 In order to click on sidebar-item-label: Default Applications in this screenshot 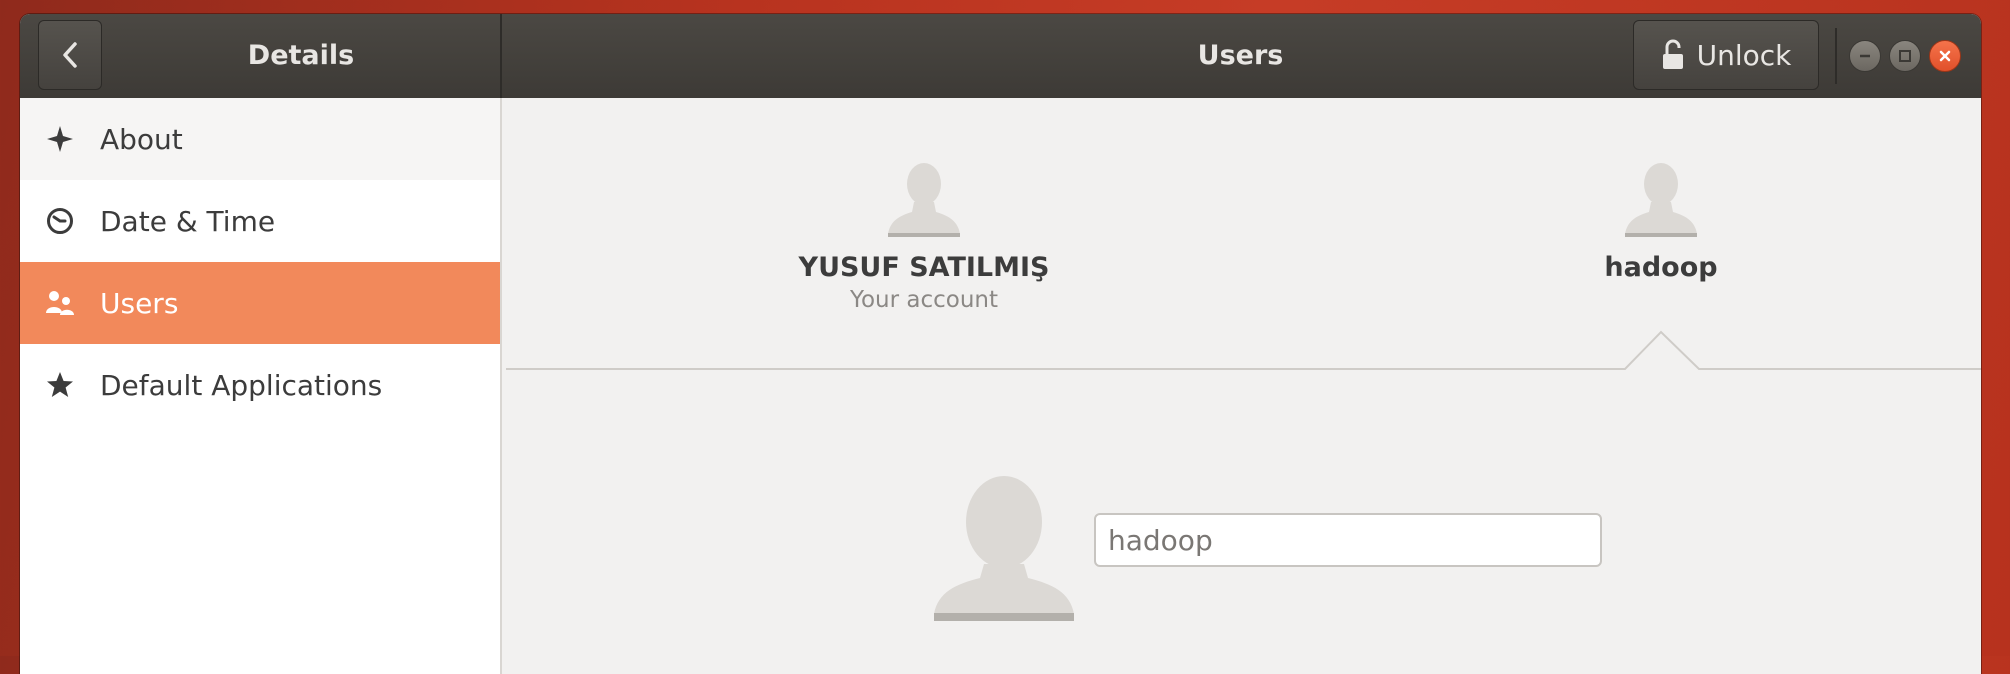, I will do `click(241, 385)`.